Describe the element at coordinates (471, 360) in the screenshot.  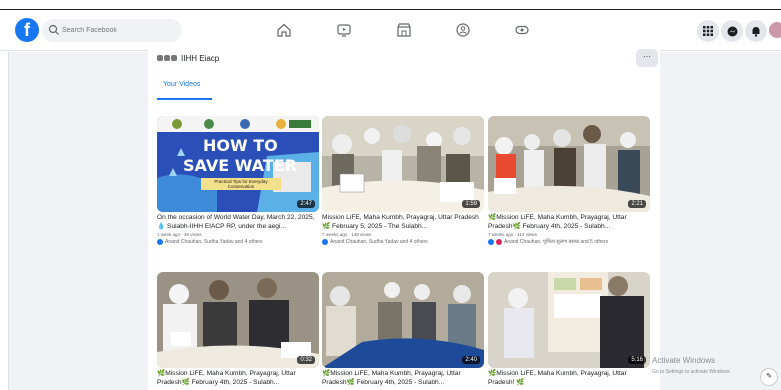
I see `video-duration: 2:40` at that location.